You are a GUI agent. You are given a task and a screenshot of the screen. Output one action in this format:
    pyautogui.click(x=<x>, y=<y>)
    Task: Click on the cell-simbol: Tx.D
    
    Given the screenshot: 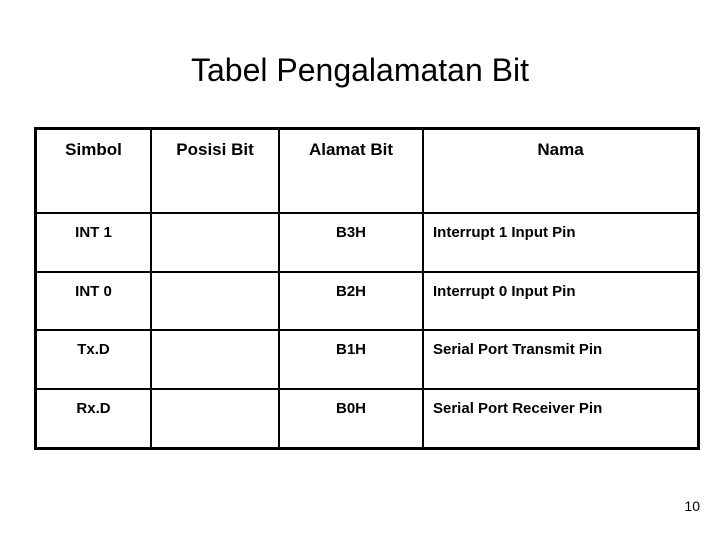 What is the action you would take?
    pyautogui.click(x=94, y=360)
    